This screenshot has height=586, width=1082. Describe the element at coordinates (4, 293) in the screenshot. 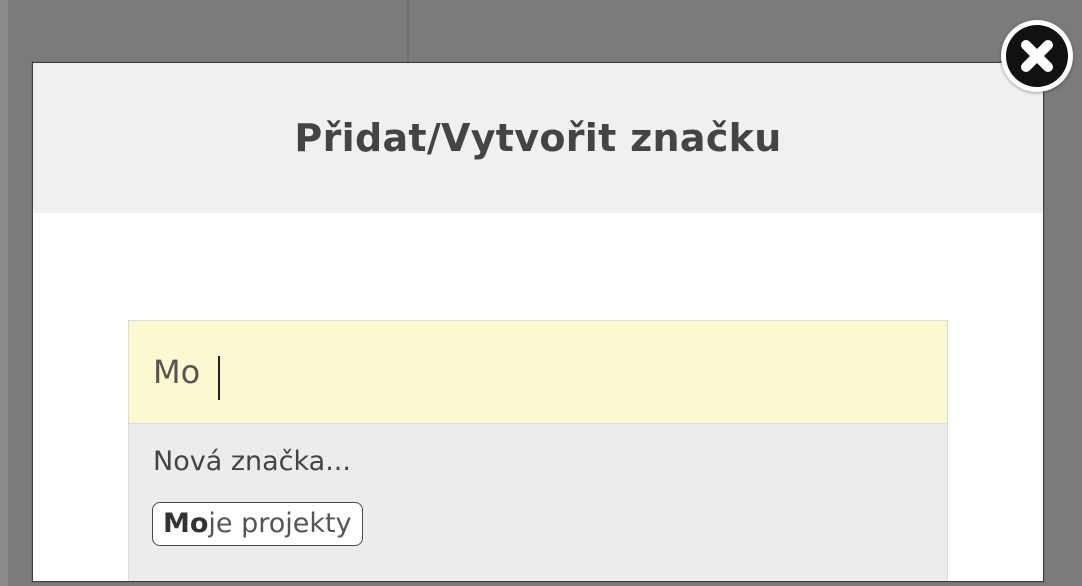

I see `backdrop-edge` at that location.